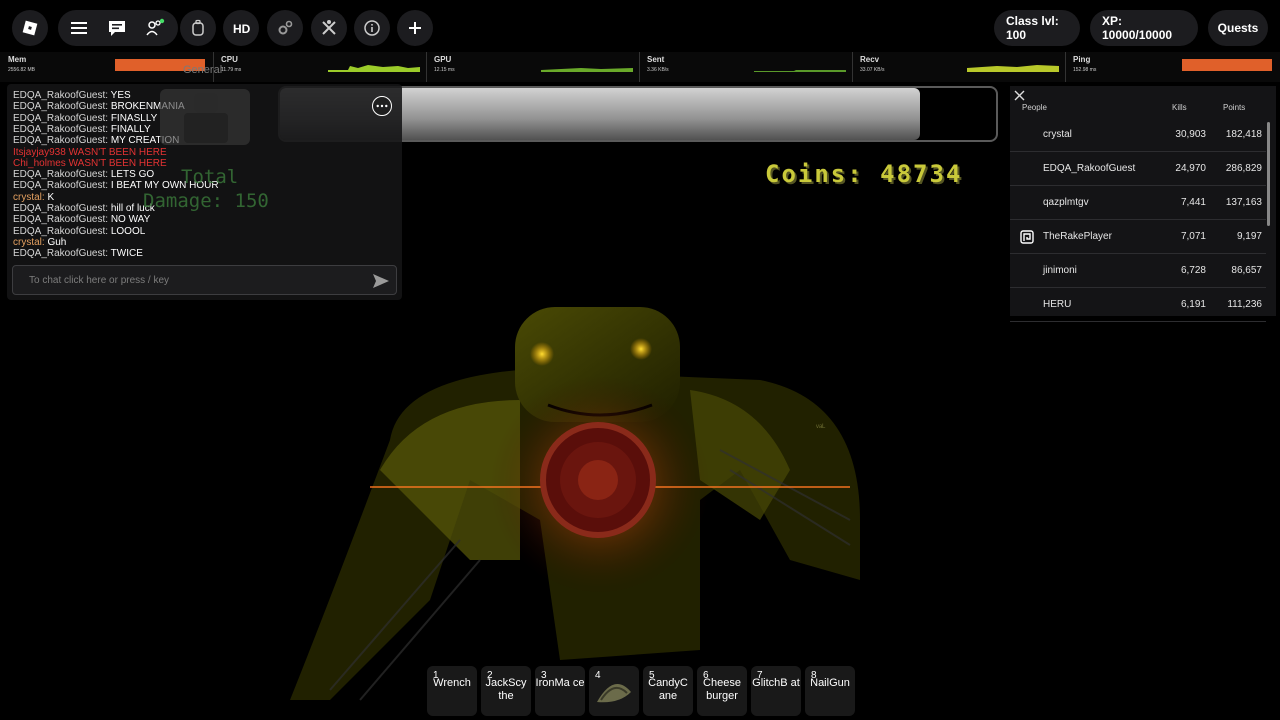 The image size is (1280, 720). I want to click on hotbar-slot: 3 IronMa ce, so click(560, 691).